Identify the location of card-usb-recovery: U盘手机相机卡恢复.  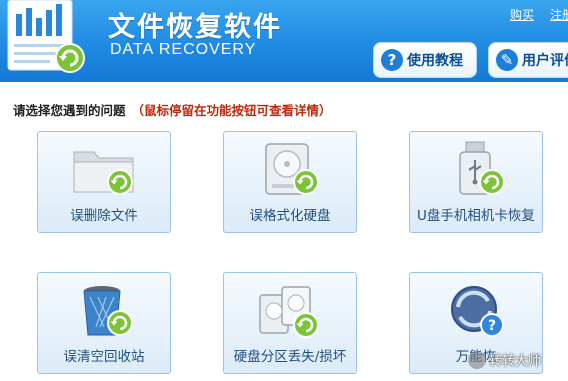
(476, 182).